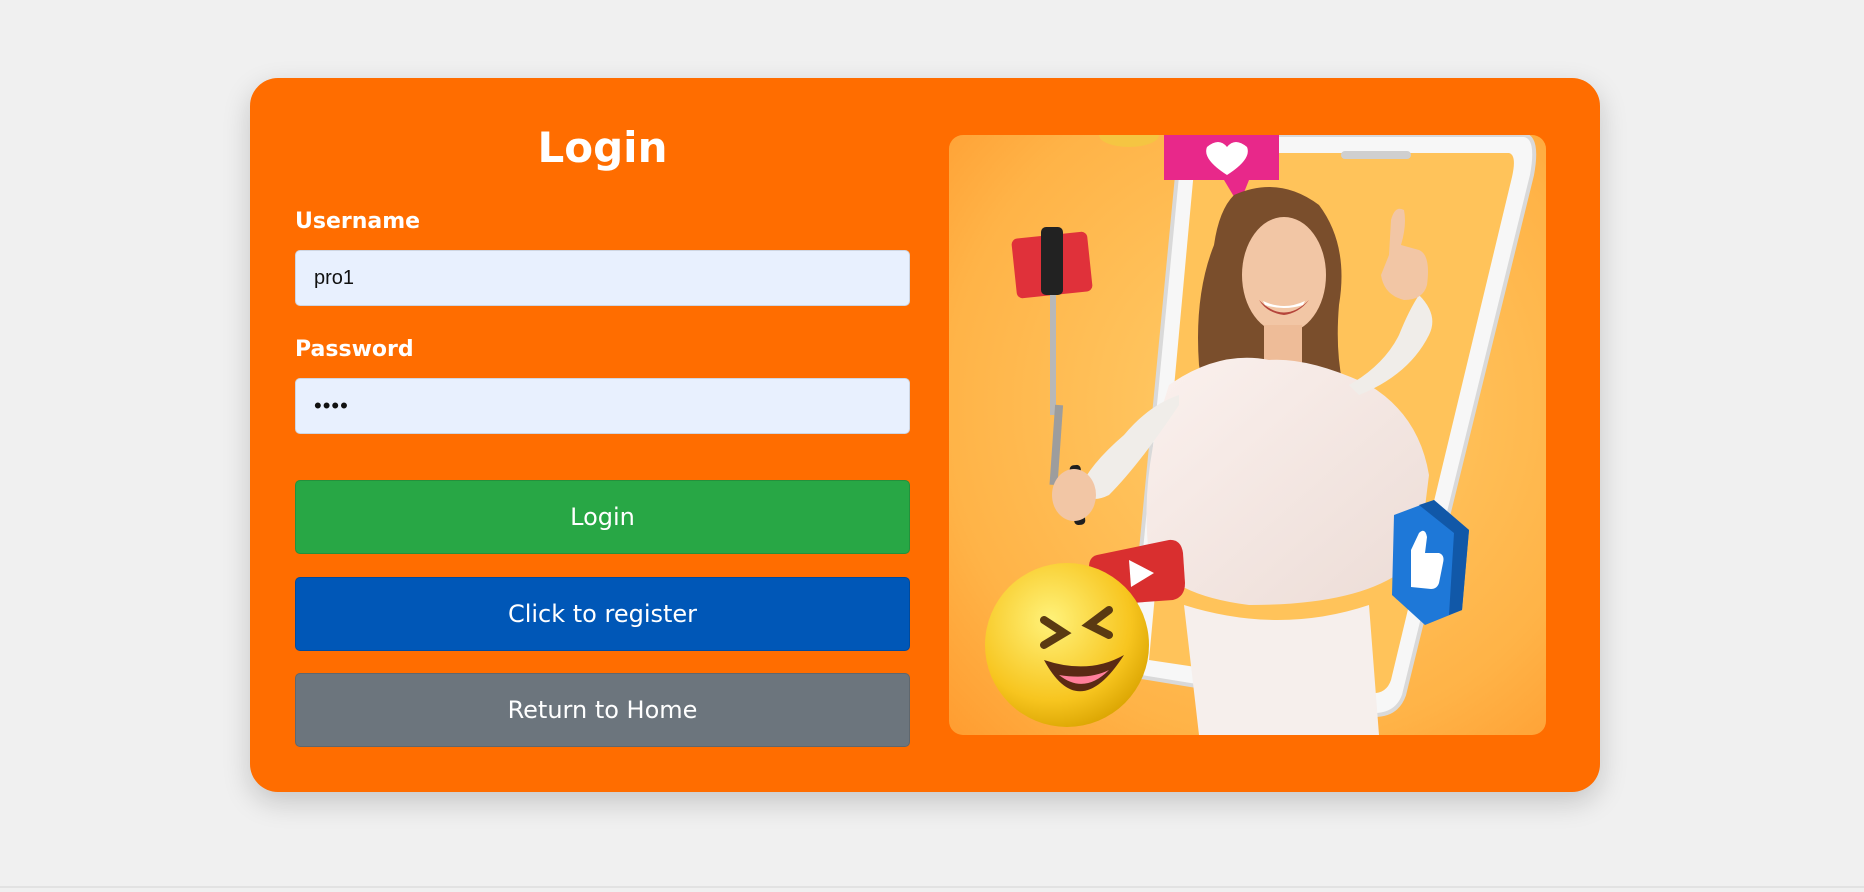 The height and width of the screenshot is (892, 1864). I want to click on page-bottom-divider, so click(932, 887).